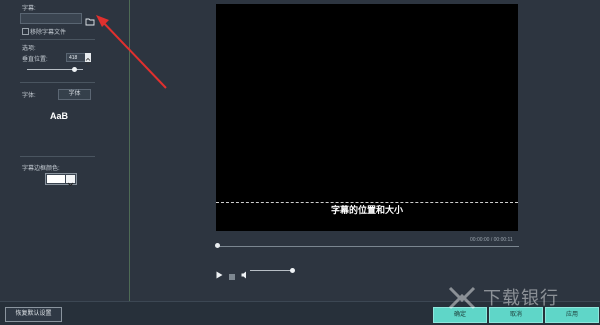  Describe the element at coordinates (70, 181) in the screenshot. I see `border-color-dropdown-arrow` at that location.